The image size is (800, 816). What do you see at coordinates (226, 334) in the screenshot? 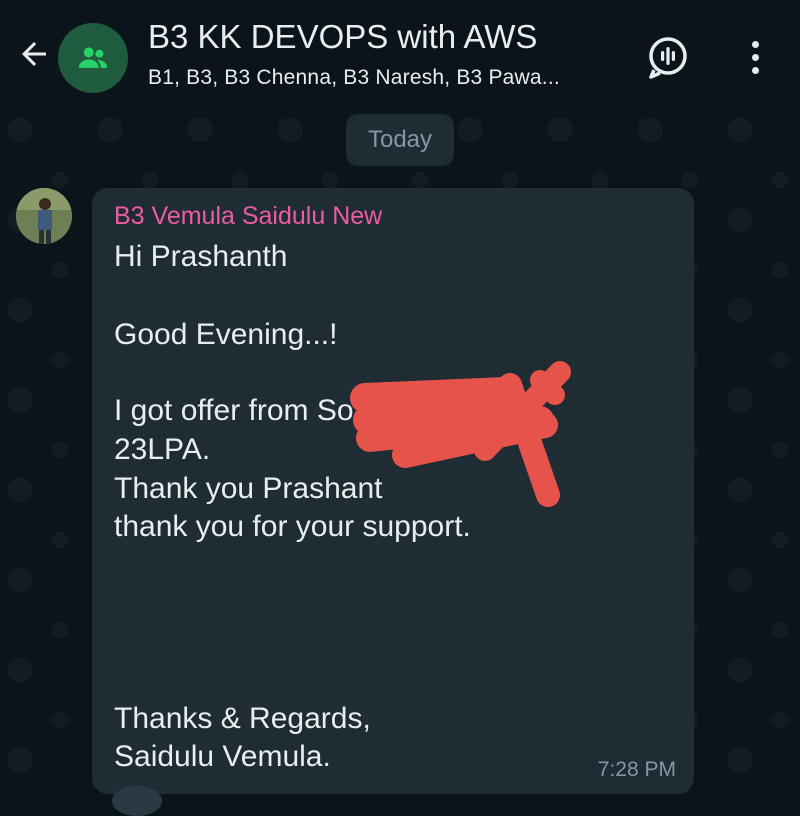
I see `message-line: Good Evening...!` at bounding box center [226, 334].